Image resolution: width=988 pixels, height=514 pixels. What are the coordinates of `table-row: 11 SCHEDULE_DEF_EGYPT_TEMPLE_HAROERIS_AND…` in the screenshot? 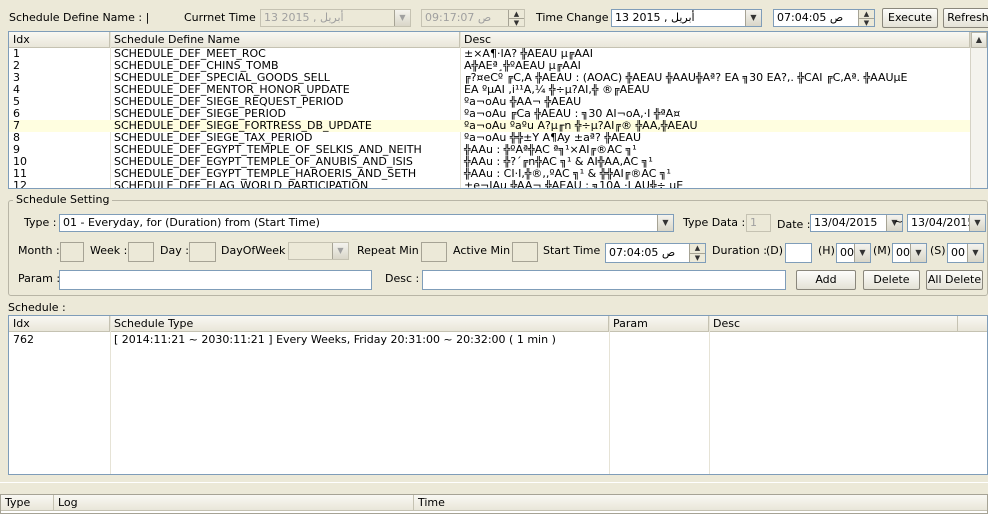 It's located at (489, 174).